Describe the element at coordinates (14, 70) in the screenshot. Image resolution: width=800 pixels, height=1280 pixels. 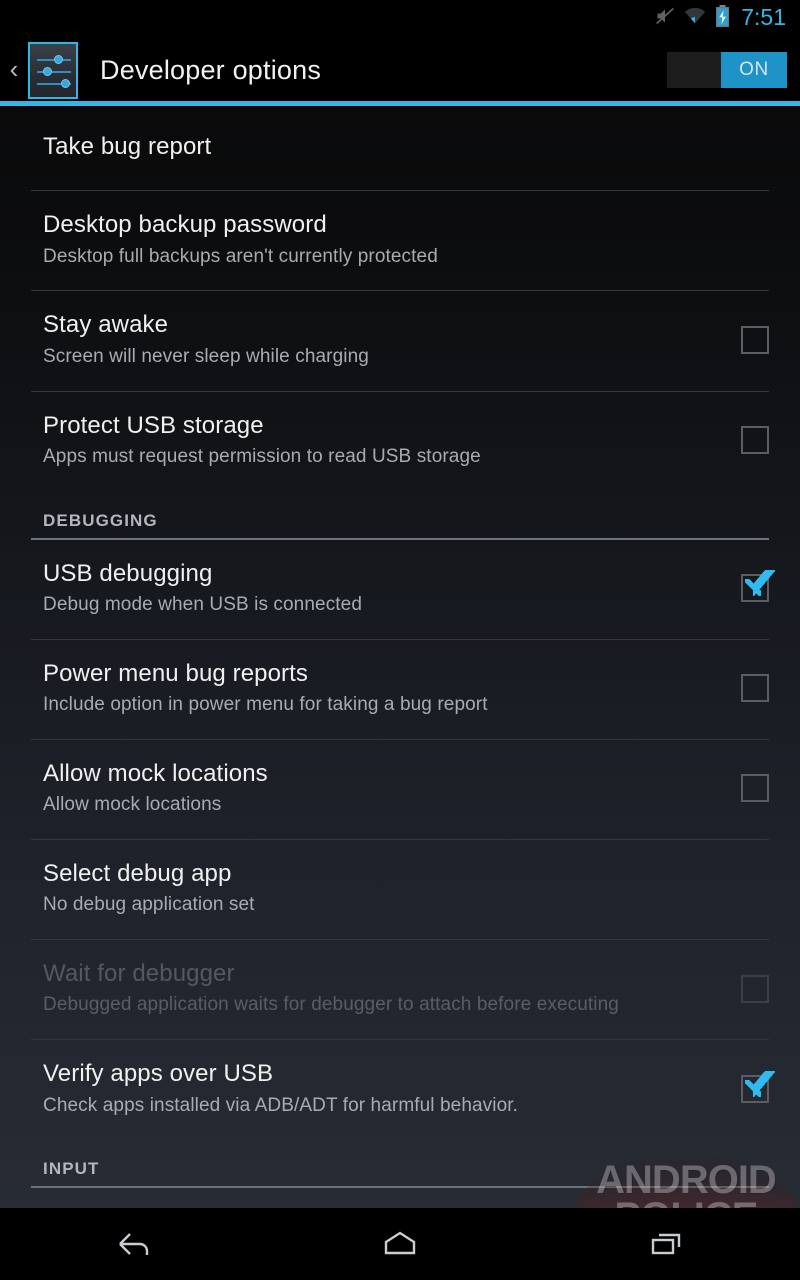
I see `back-chevron-icon: ‹` at that location.